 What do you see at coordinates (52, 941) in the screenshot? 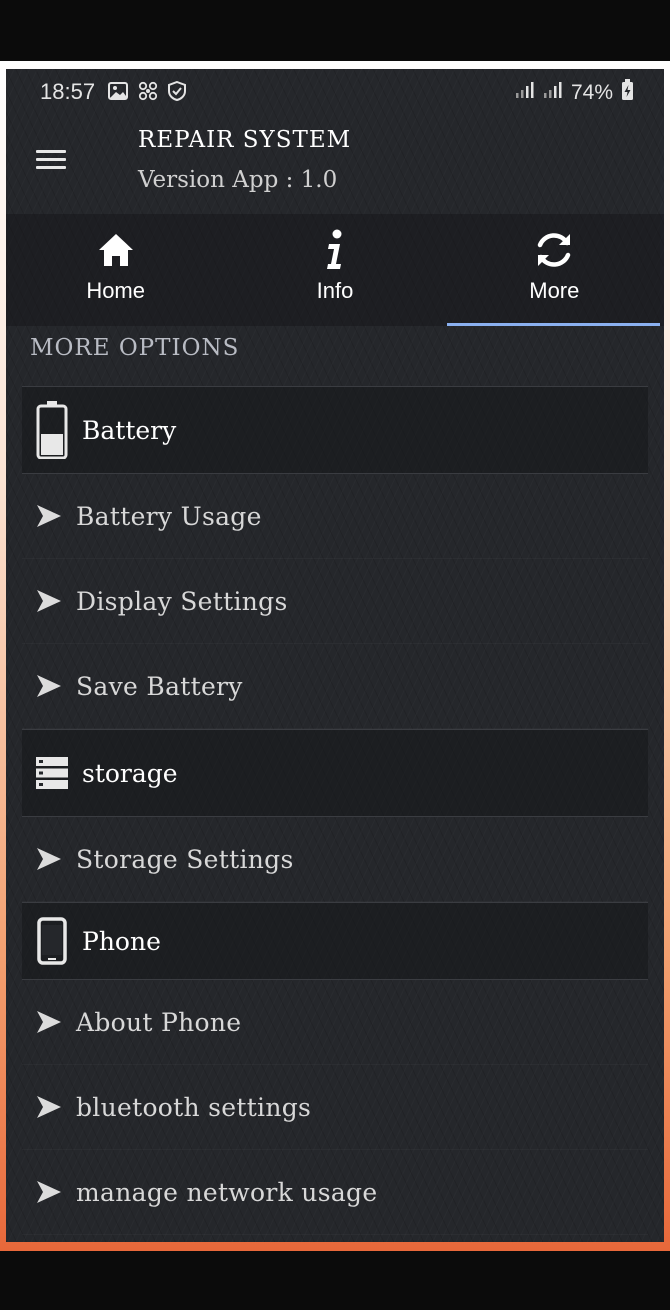
I see `phone-icon` at bounding box center [52, 941].